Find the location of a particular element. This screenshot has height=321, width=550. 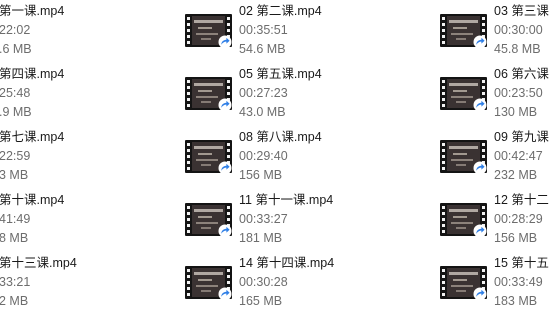

file-details: 03 第三课 00:30:00 45.8 MB is located at coordinates (521, 30).